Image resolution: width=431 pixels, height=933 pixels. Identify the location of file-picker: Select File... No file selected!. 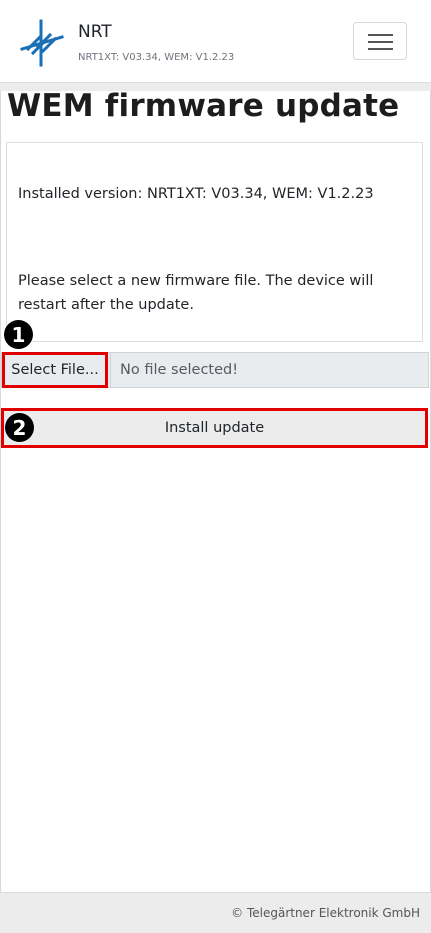
(215, 370).